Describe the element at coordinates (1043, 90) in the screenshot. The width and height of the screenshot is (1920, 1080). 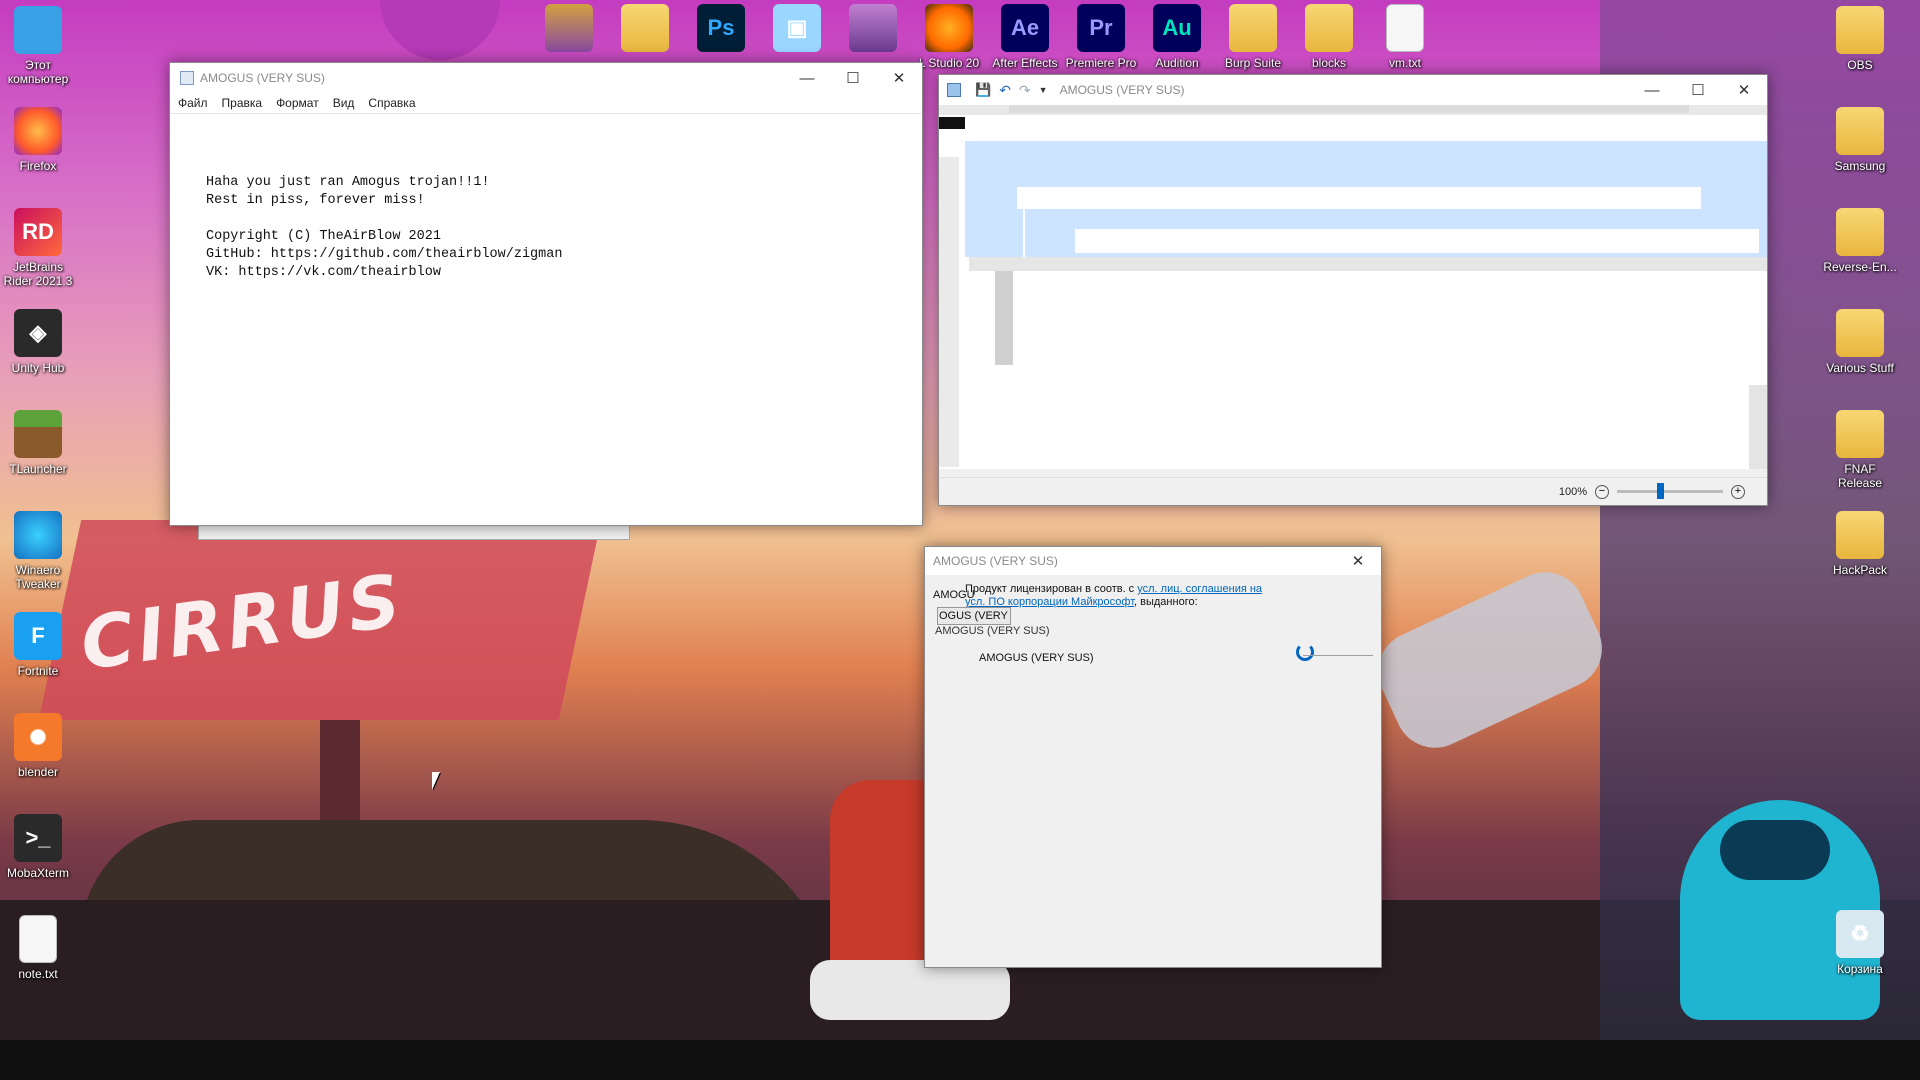
I see `quick-access-dropdown-icon: ▼` at that location.